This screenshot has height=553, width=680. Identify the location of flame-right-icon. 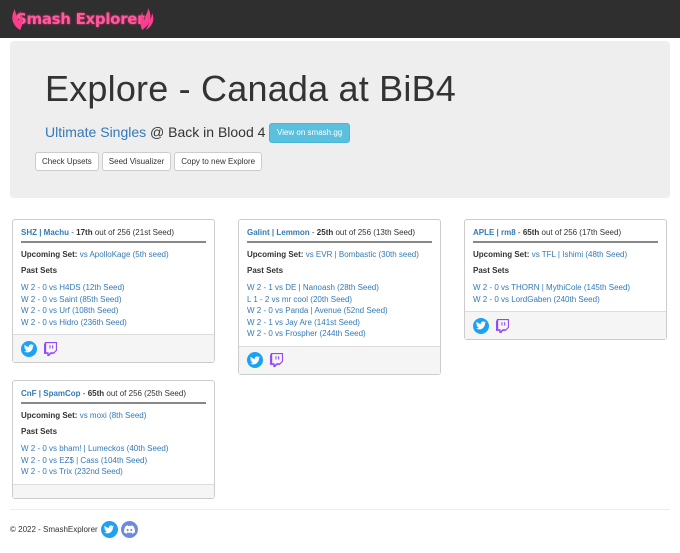
(147, 19).